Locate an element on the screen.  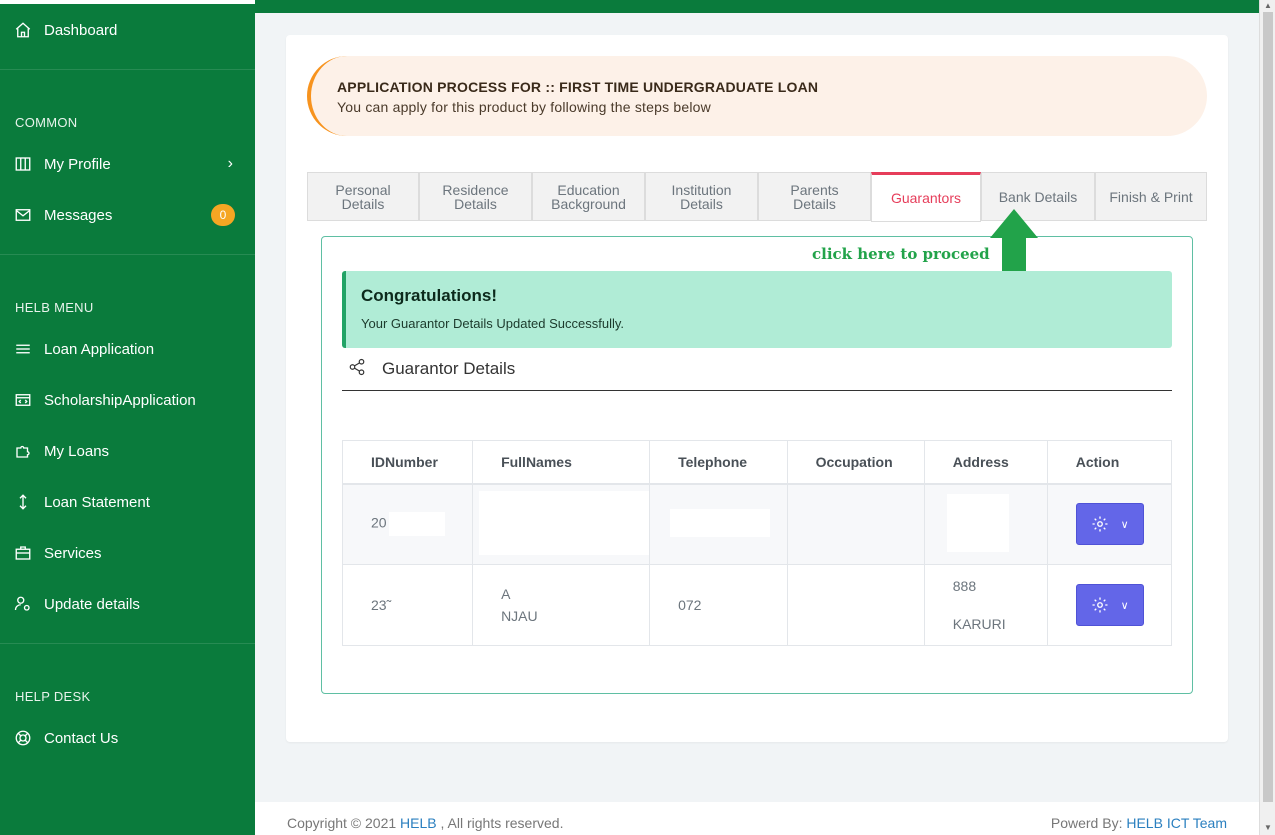
telephone-cell: 072 is located at coordinates (718, 605).